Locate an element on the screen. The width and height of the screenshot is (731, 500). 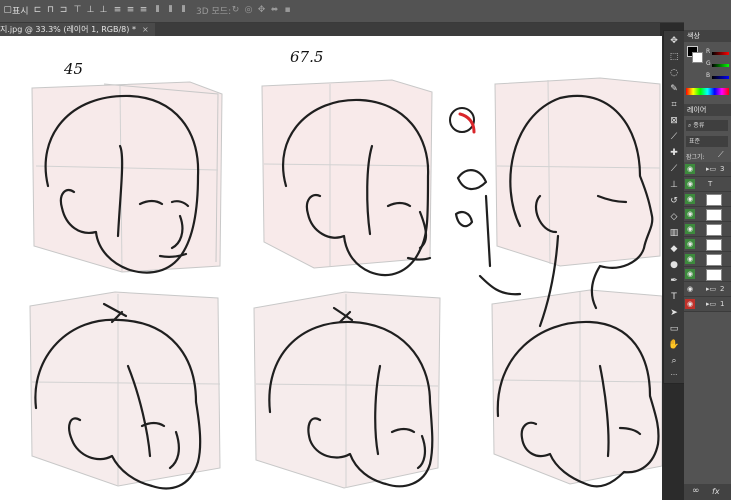
show-transform-label: 표시 is located at coordinates (20, 12).